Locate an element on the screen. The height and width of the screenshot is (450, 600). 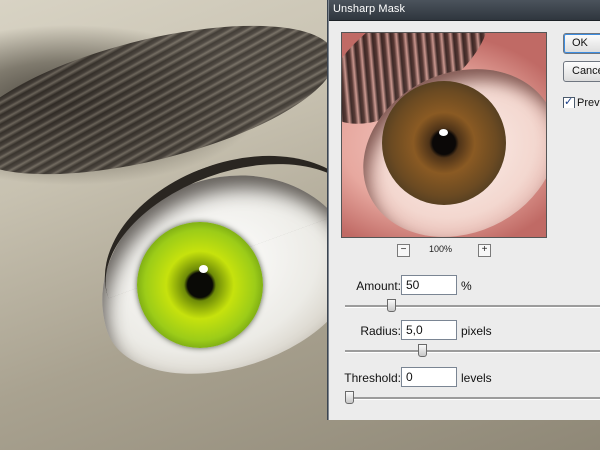
radius-slider-track is located at coordinates (472, 351).